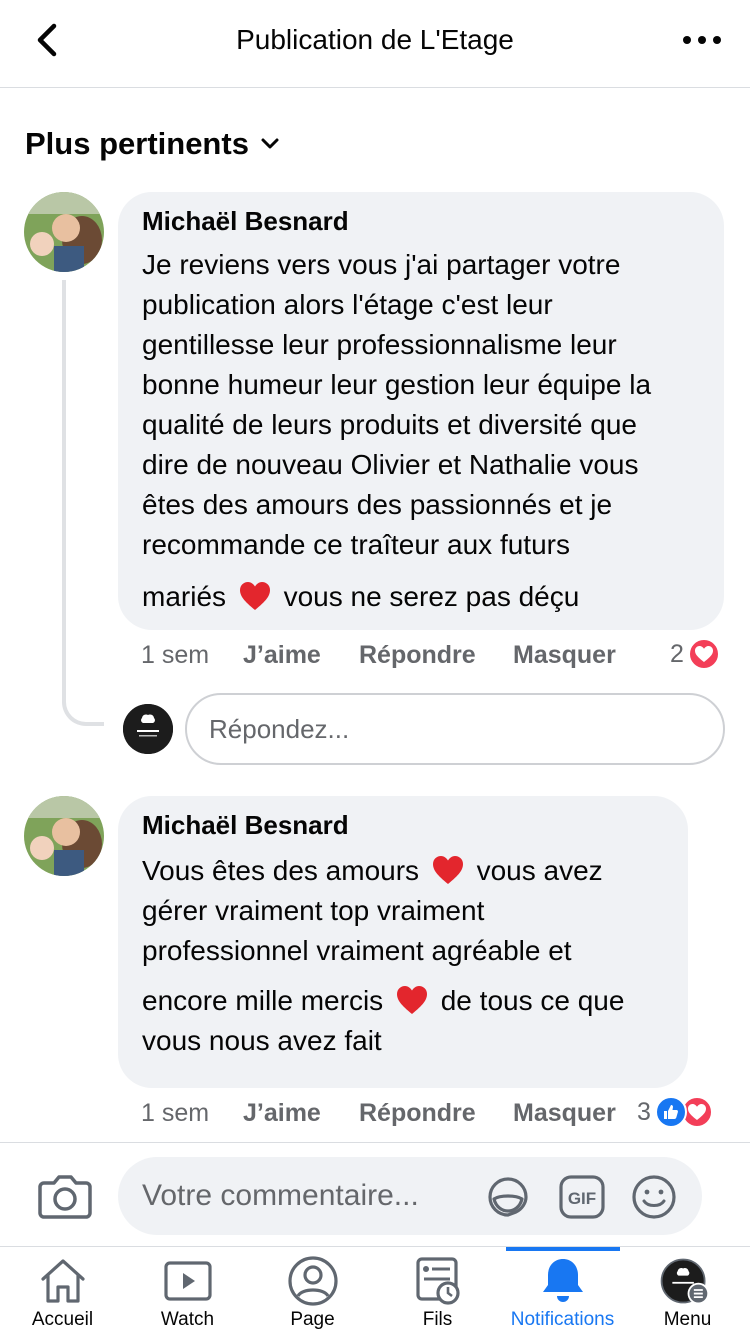 Image resolution: width=750 pixels, height=1334 pixels. What do you see at coordinates (184, 596) in the screenshot?
I see `comment-fragment: mariés` at bounding box center [184, 596].